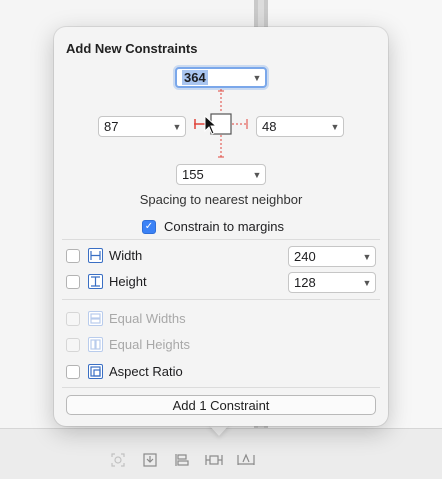  What do you see at coordinates (326, 256) in the screenshot?
I see `width-value: 240` at bounding box center [326, 256].